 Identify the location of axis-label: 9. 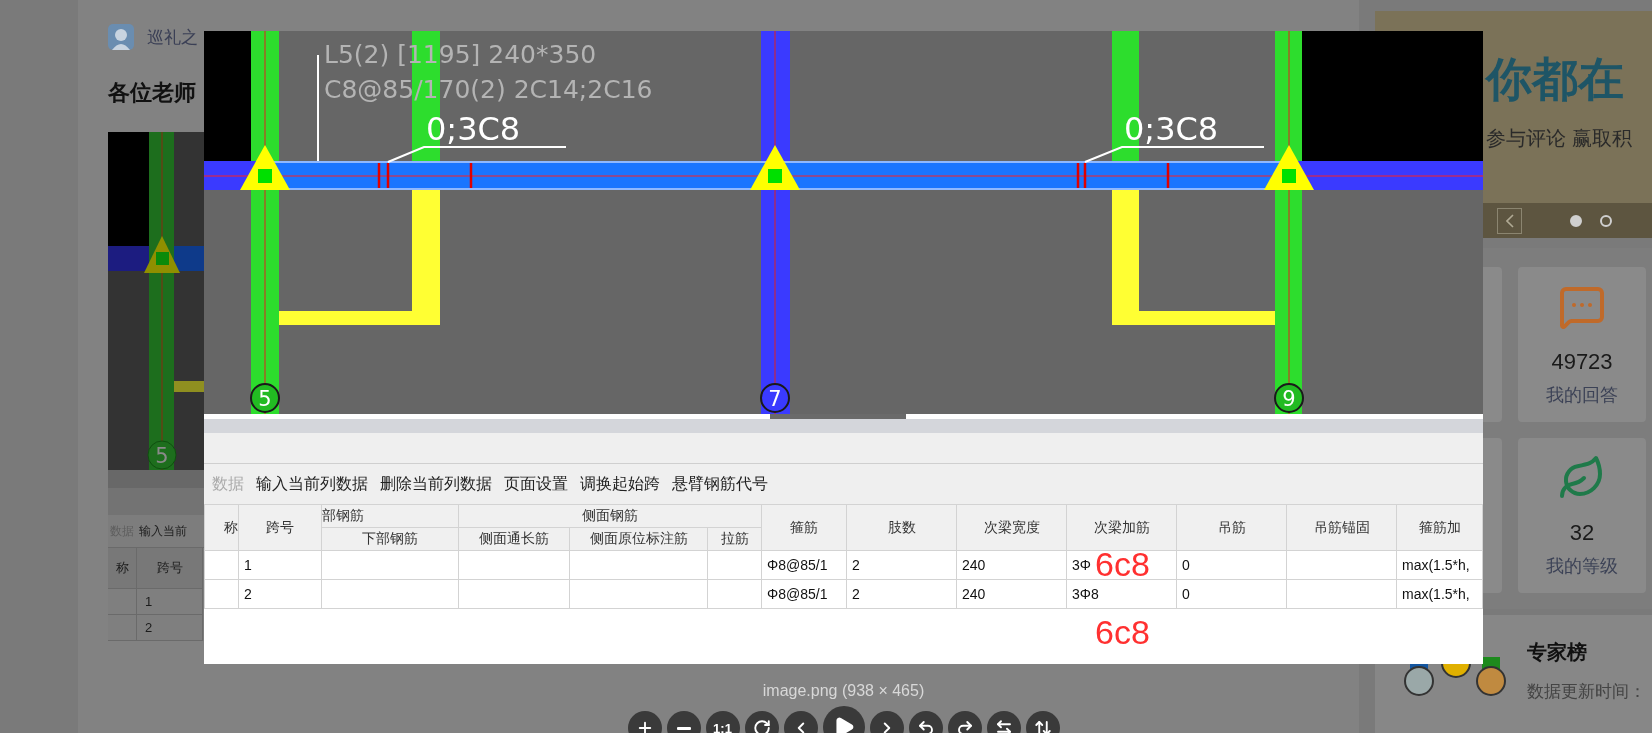
(1289, 399).